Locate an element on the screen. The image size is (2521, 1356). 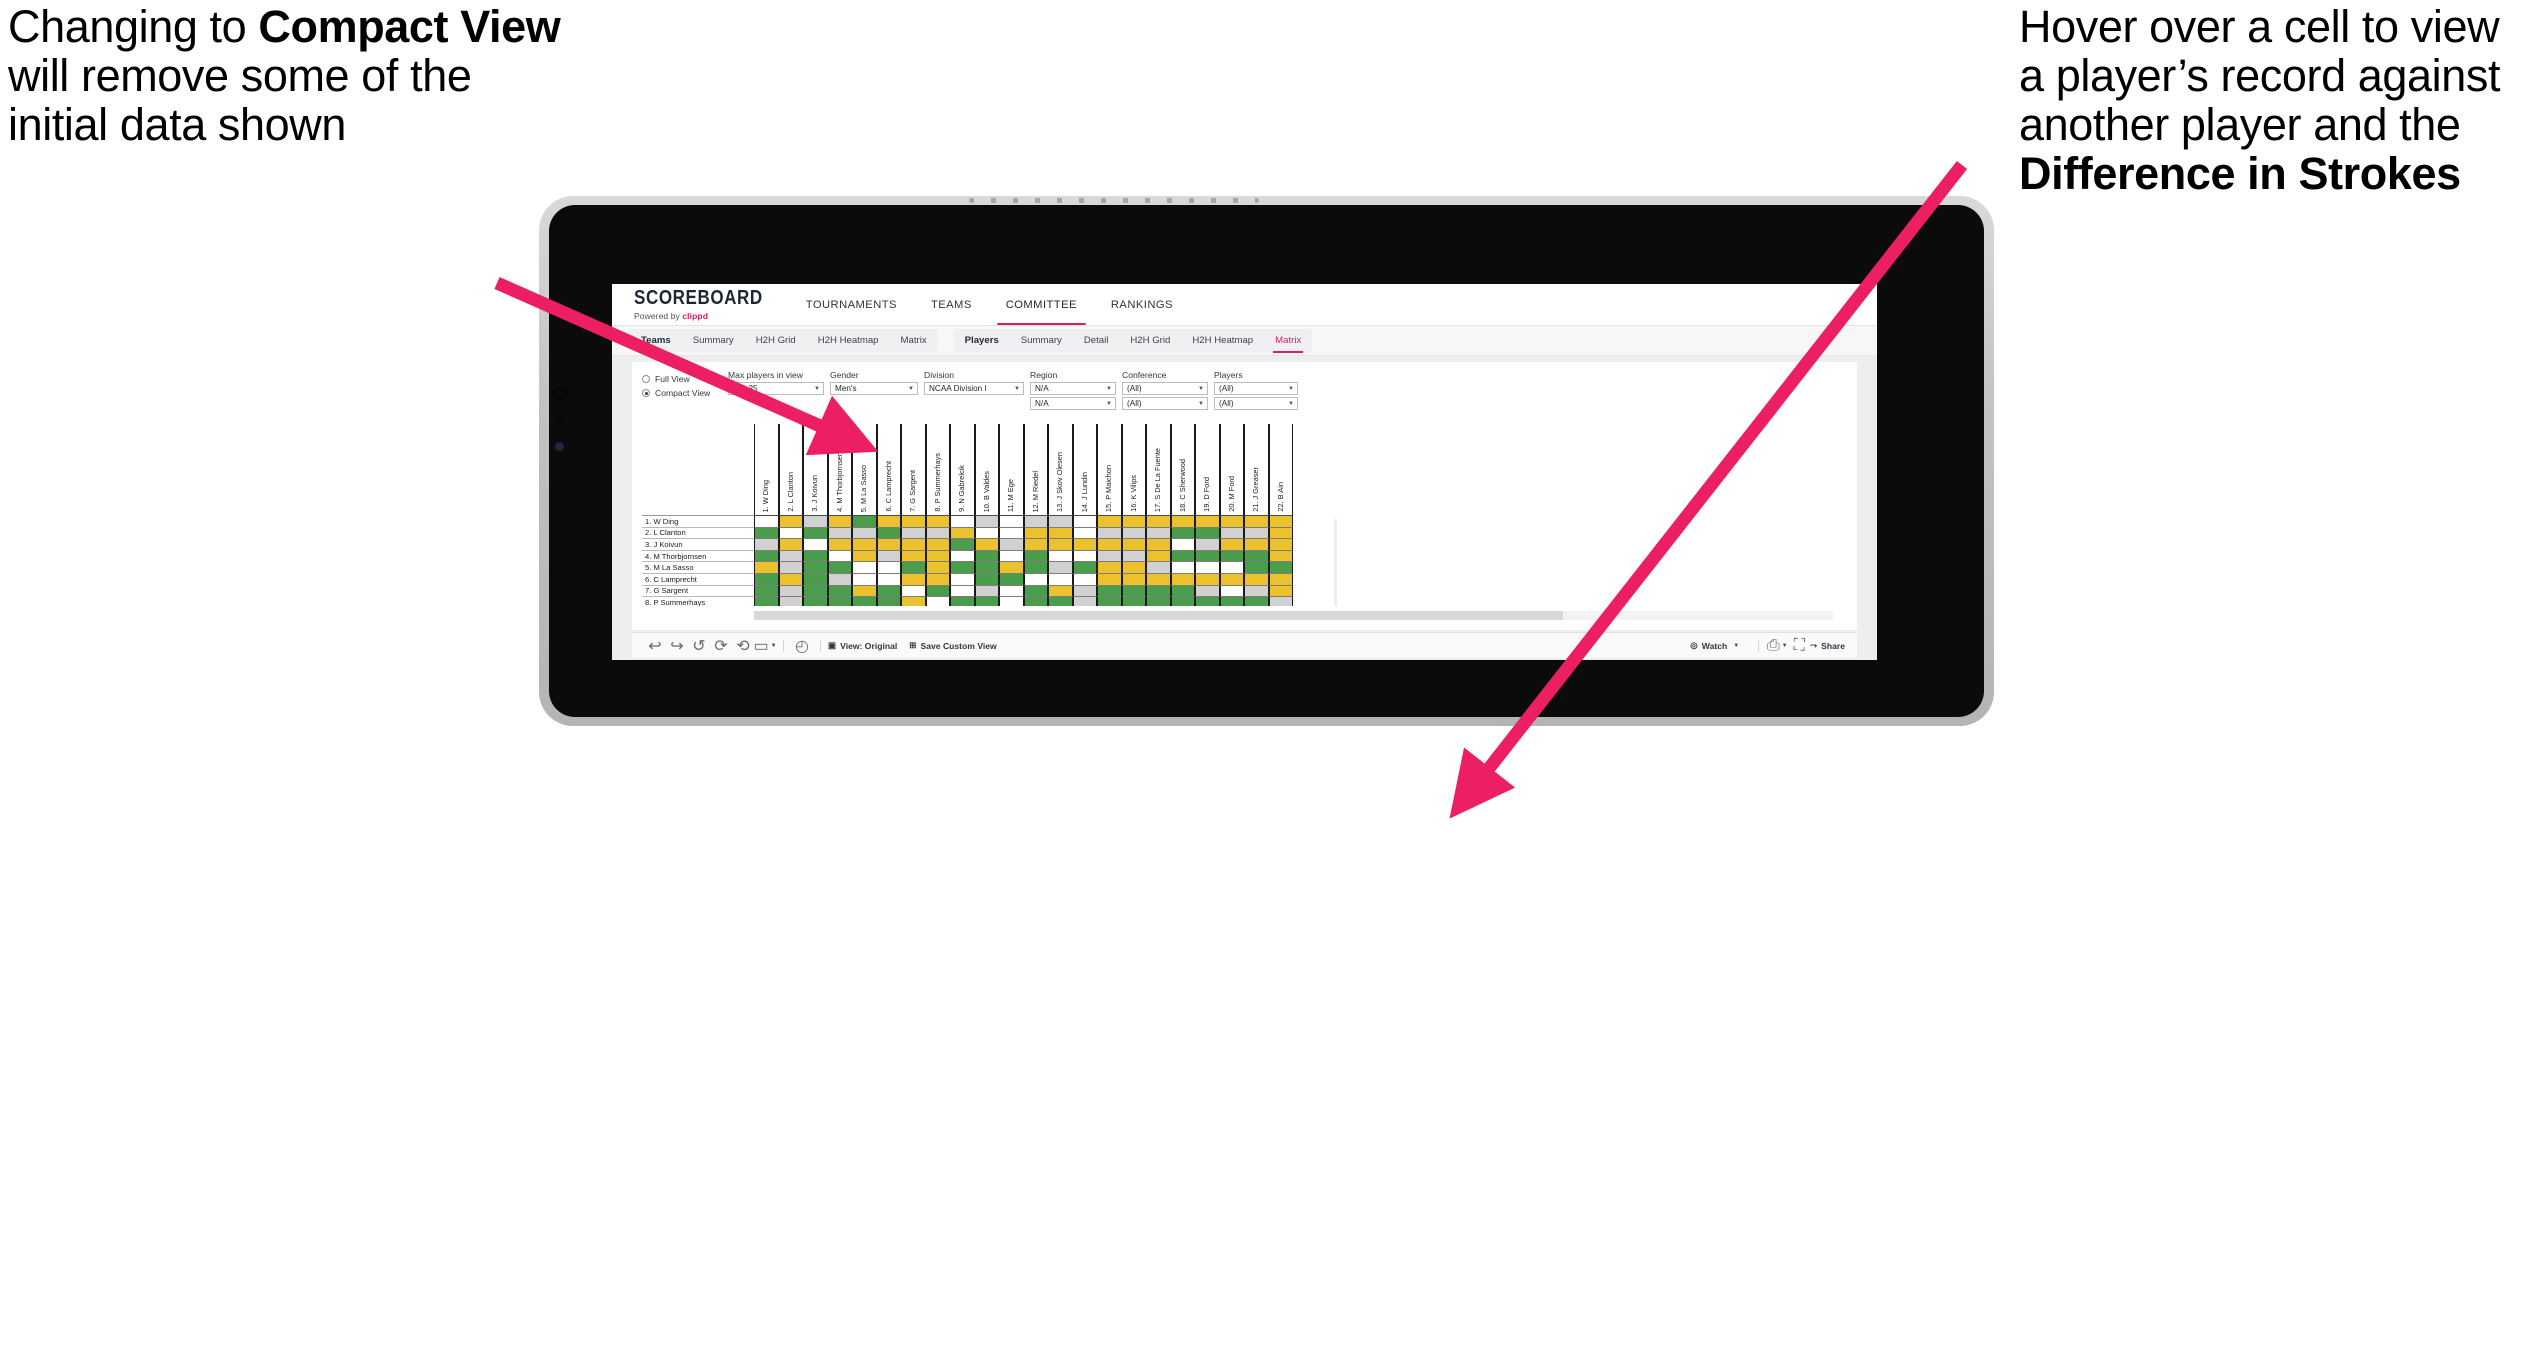
matrix-column-header: 22. B Ain is located at coordinates (1280, 470).